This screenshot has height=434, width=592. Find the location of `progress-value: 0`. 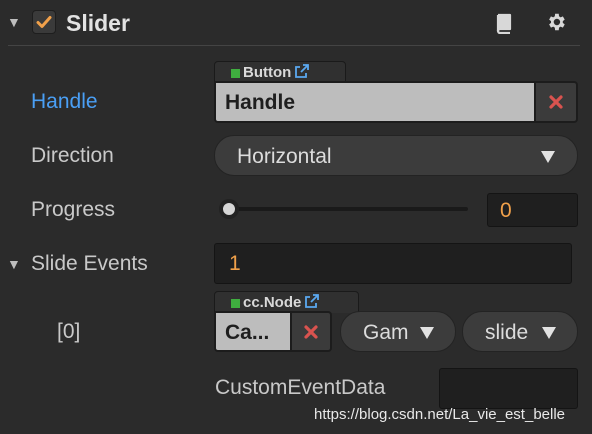

progress-value: 0 is located at coordinates (506, 210).